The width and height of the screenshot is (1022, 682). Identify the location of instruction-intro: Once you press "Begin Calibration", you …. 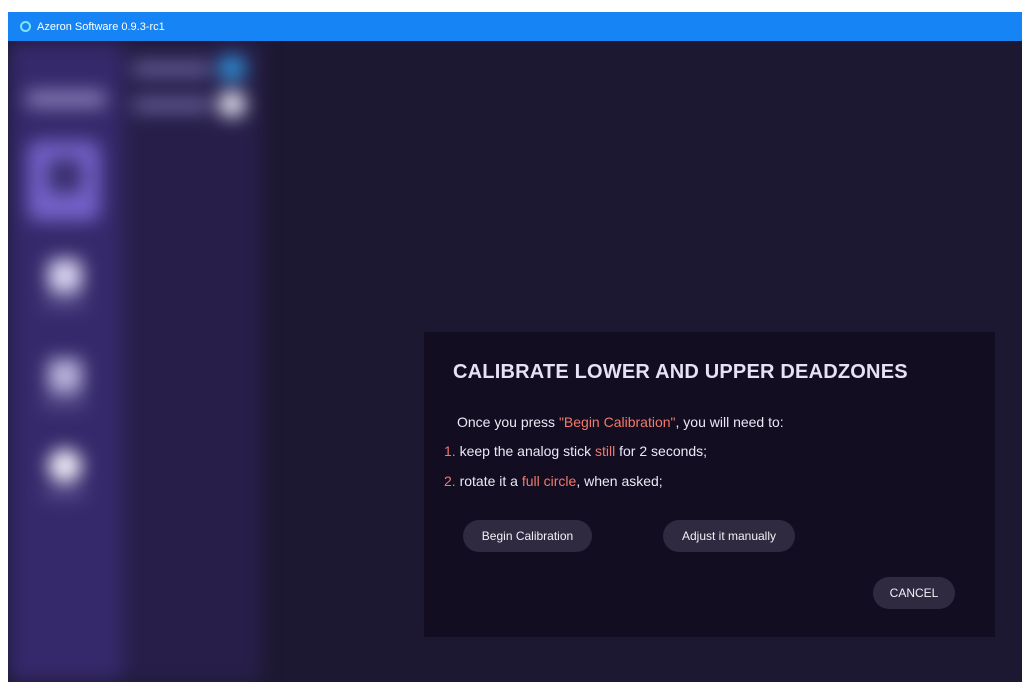
(620, 422).